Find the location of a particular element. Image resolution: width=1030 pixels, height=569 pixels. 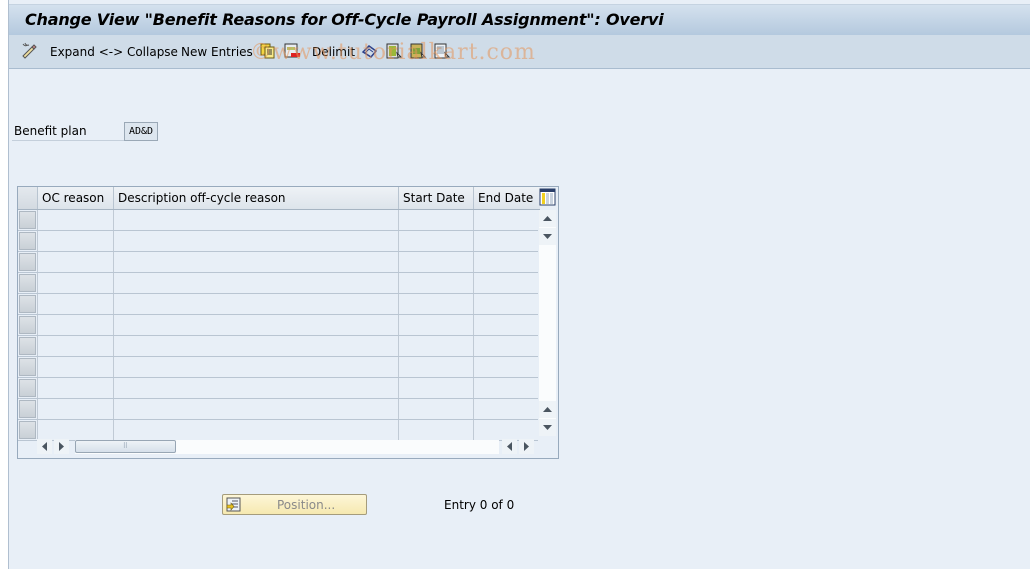

undo-icon is located at coordinates (370, 51).